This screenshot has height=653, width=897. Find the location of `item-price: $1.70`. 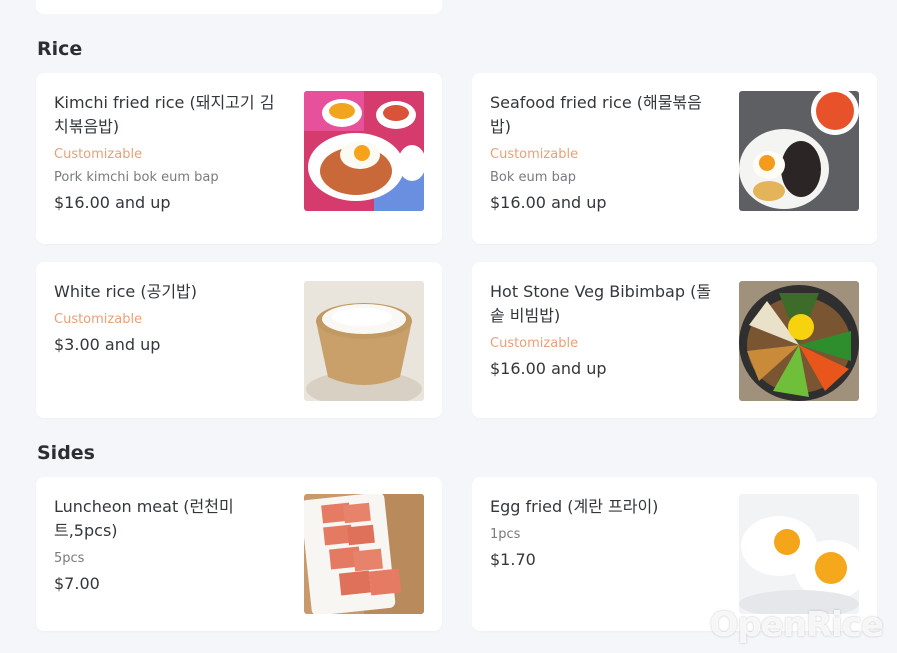

item-price: $1.70 is located at coordinates (513, 559).